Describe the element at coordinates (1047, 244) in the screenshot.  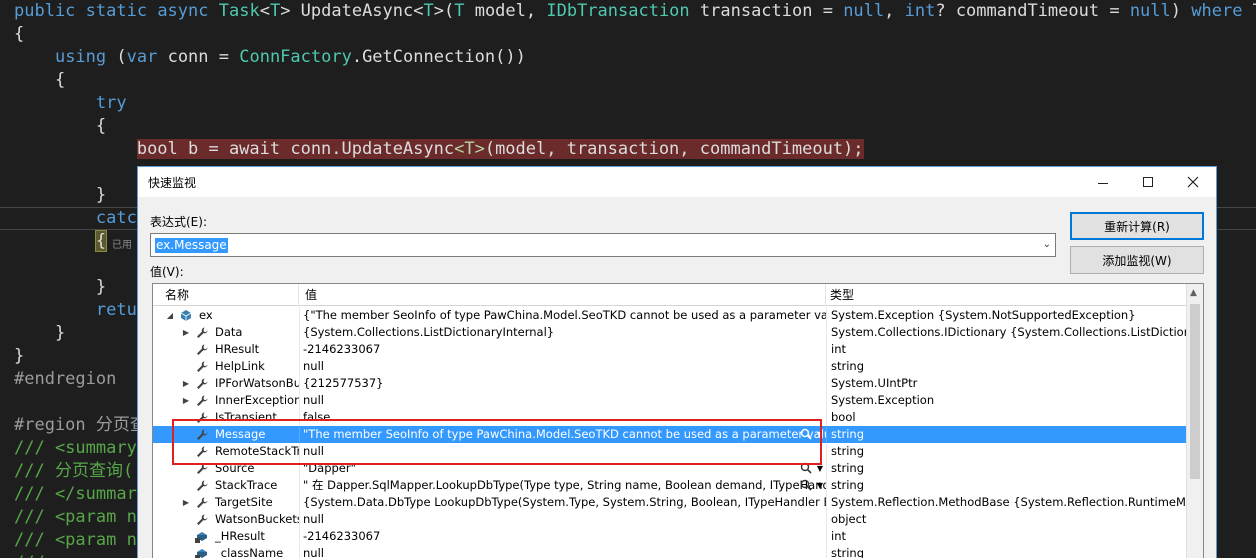
I see `chevron-down-icon: ⌄` at that location.